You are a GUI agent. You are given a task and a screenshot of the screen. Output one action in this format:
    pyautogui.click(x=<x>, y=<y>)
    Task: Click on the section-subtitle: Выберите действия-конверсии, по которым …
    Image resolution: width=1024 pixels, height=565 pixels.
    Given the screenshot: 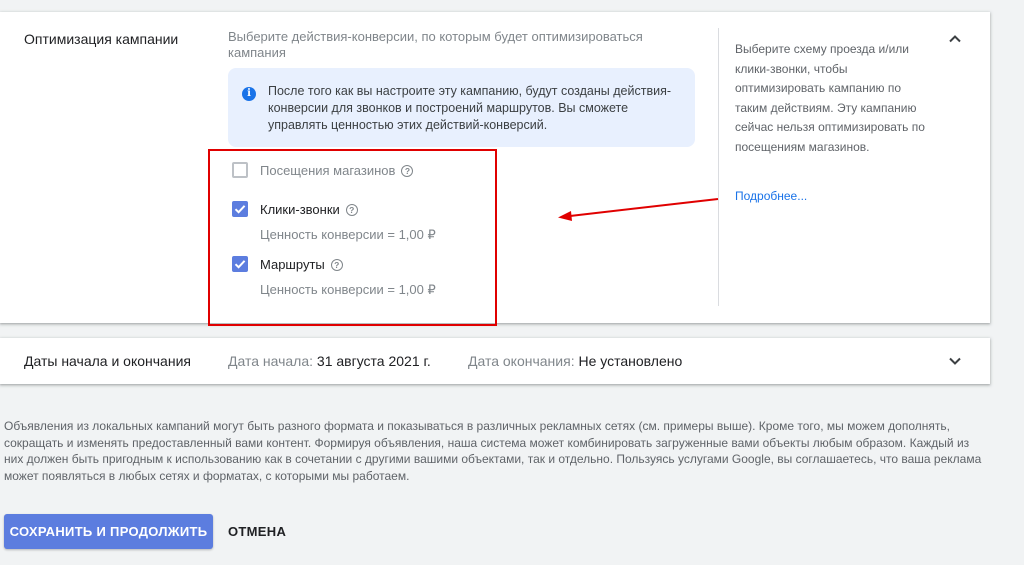 What is the action you would take?
    pyautogui.click(x=435, y=44)
    